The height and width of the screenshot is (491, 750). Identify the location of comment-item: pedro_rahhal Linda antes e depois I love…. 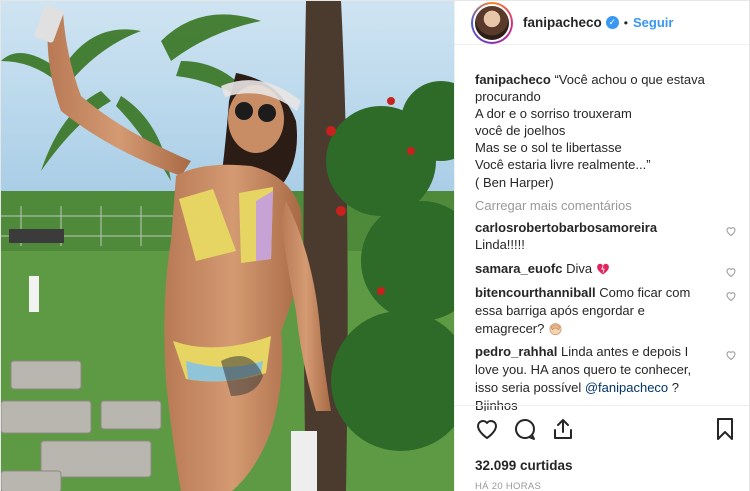
(606, 377).